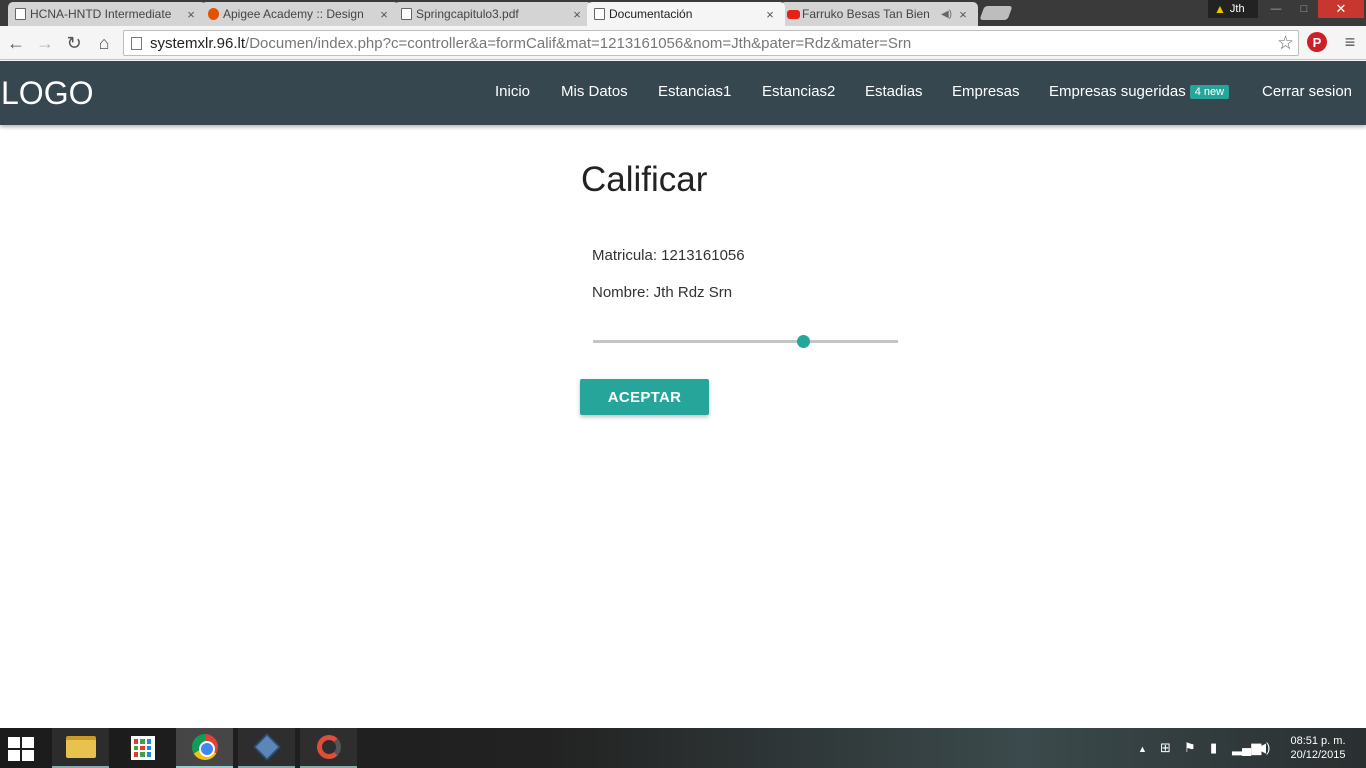  What do you see at coordinates (1318, 741) in the screenshot?
I see `clock-time: 08:51 p. m.` at bounding box center [1318, 741].